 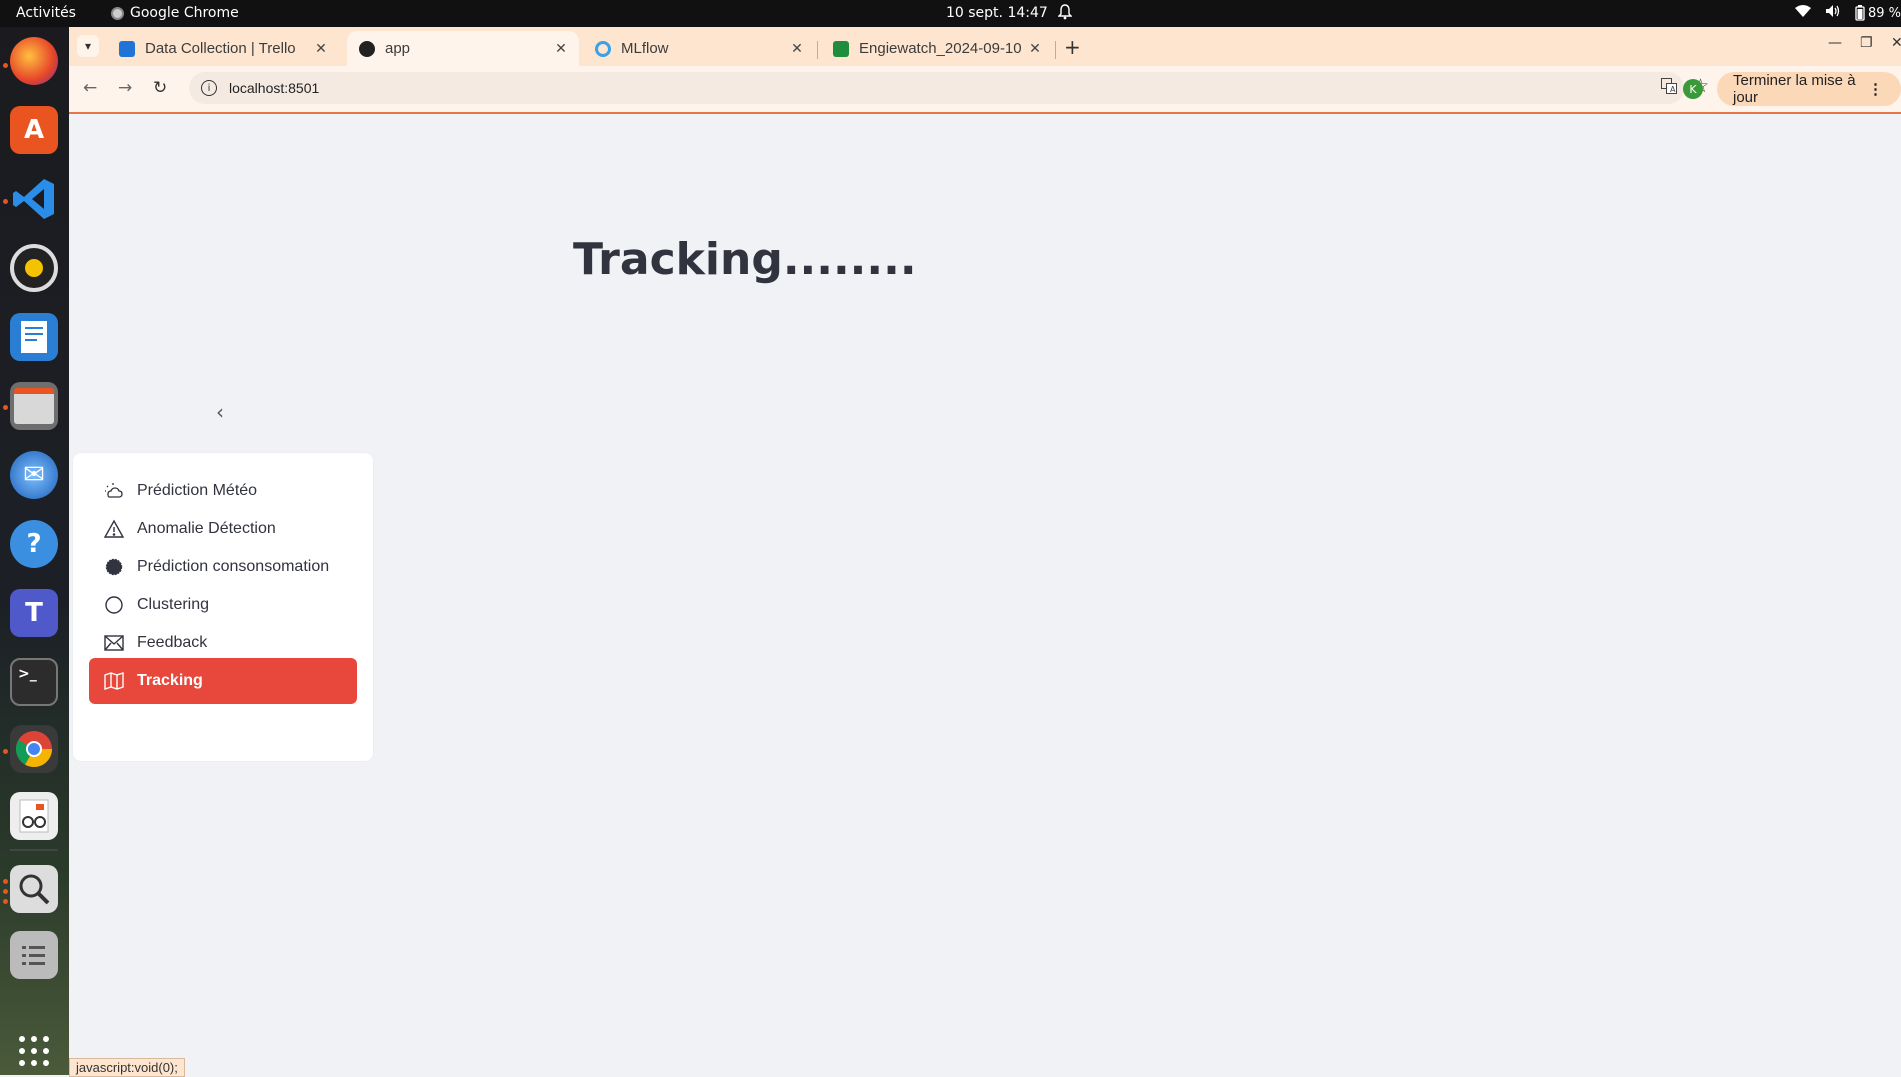 What do you see at coordinates (1673, 89) in the screenshot?
I see `svg-text: A` at bounding box center [1673, 89].